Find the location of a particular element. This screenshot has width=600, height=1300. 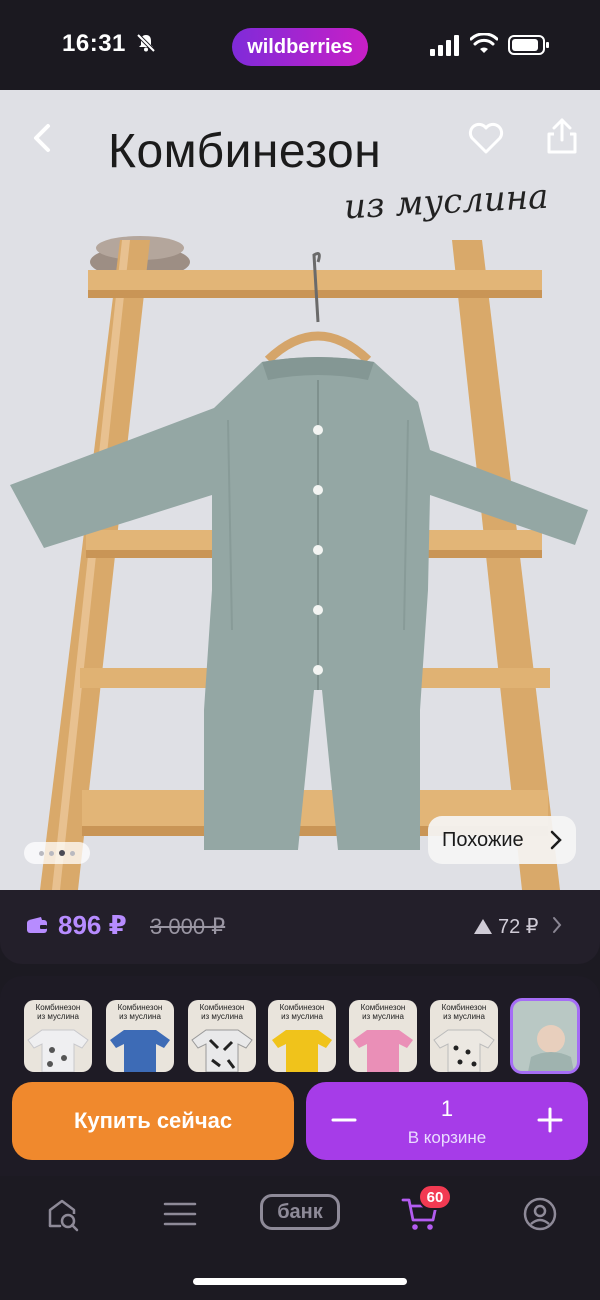

bell-off-icon is located at coordinates (146, 43).